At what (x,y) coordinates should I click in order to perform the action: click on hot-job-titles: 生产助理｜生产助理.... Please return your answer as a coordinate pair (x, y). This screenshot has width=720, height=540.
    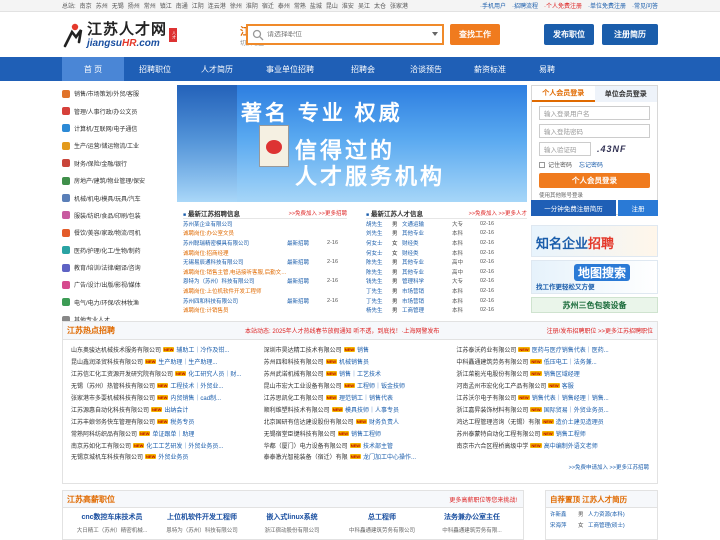
    Looking at the image, I should click on (187, 361).